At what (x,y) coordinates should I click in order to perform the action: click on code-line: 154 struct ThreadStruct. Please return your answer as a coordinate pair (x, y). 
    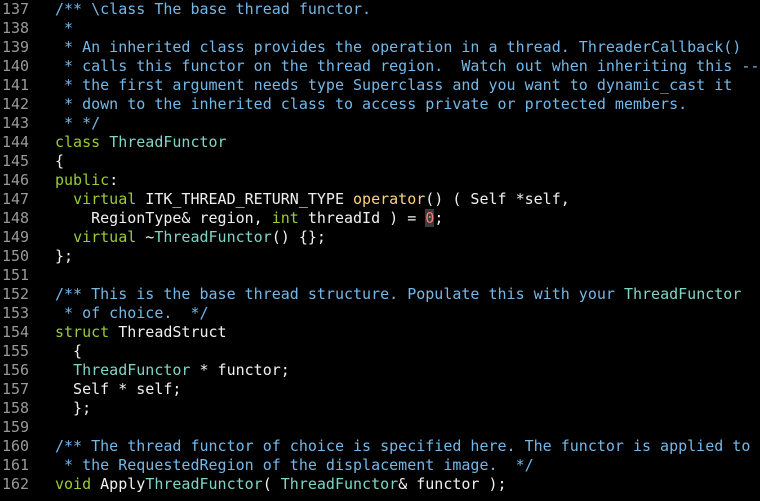
    Looking at the image, I should click on (380, 332).